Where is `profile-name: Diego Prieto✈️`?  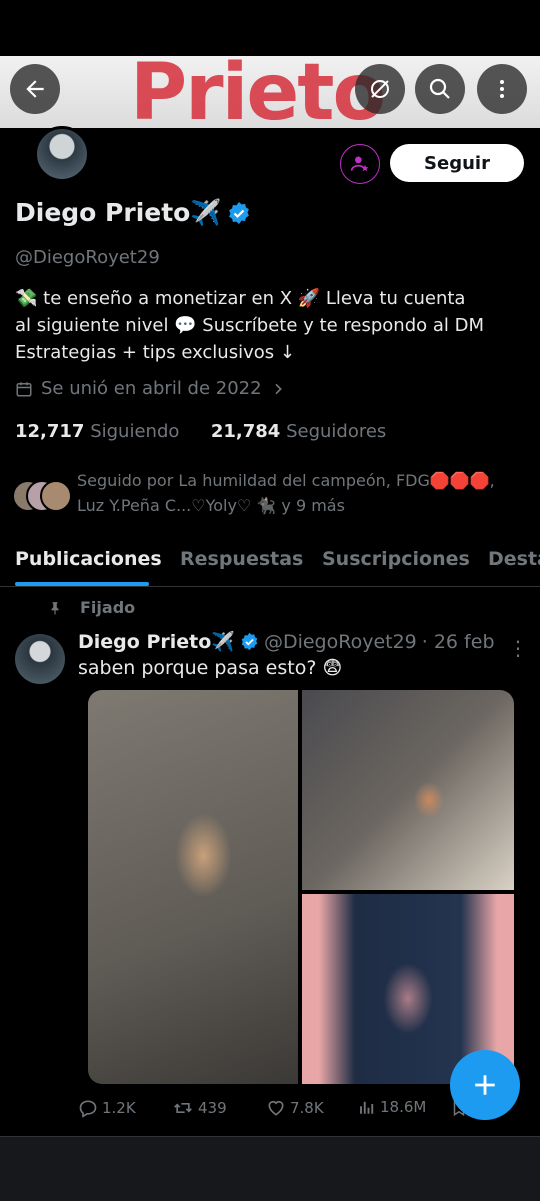 profile-name: Diego Prieto✈️ is located at coordinates (118, 212).